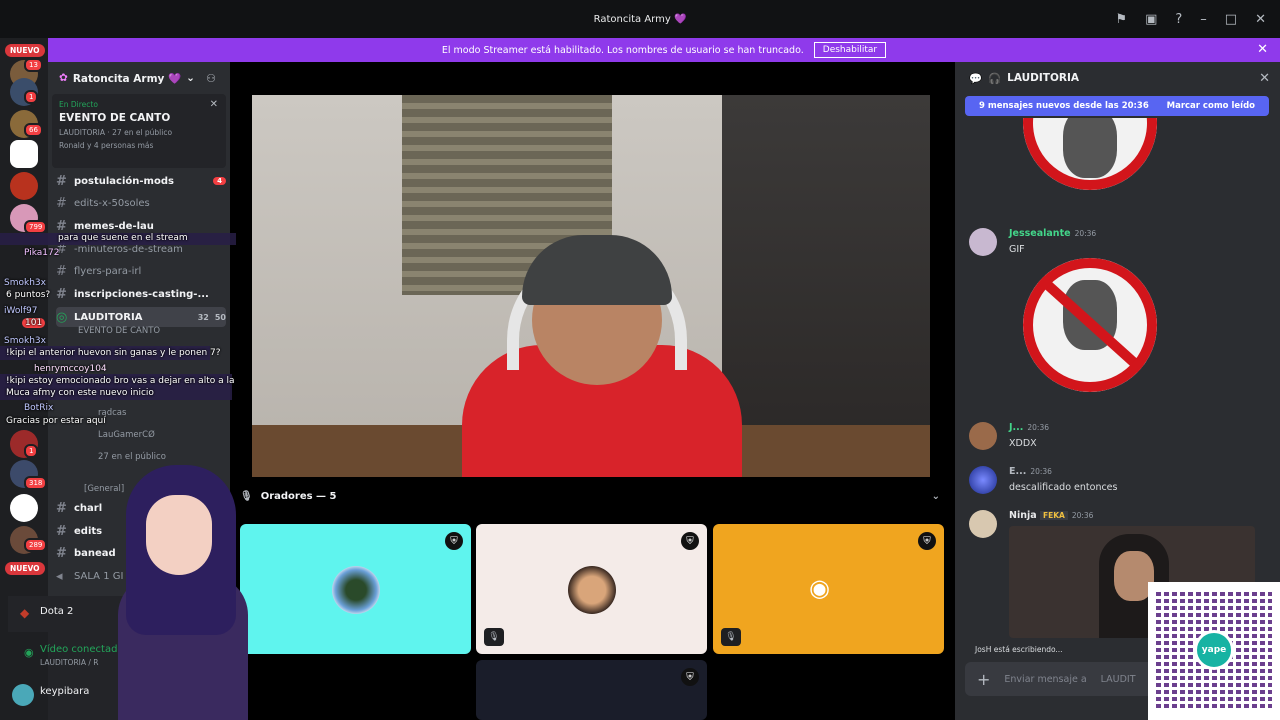 Image resolution: width=1280 pixels, height=720 pixels. What do you see at coordinates (1045, 679) in the screenshot?
I see `input-placeholder: Enviar mensaje a` at bounding box center [1045, 679].